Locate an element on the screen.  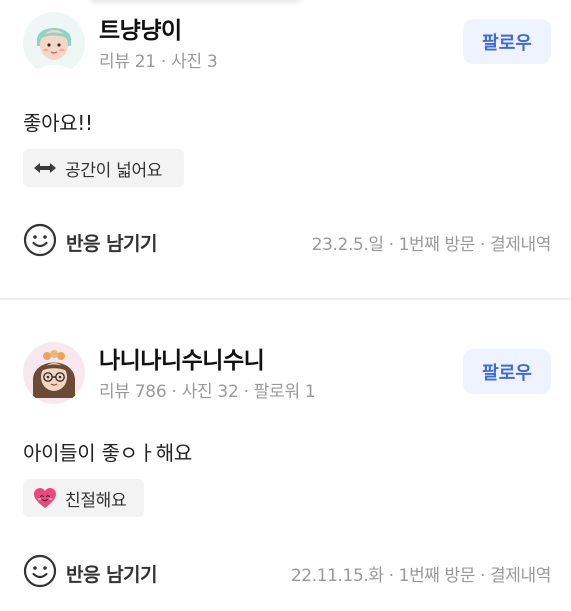
left-right-arrow-icon is located at coordinates (45, 168).